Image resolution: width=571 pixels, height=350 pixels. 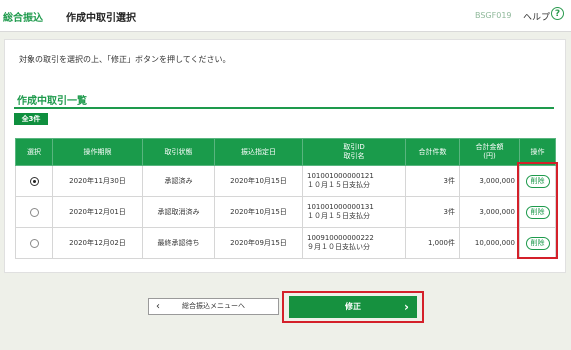 What do you see at coordinates (178, 243) in the screenshot?
I see `status-cell: 最終承認待ち` at bounding box center [178, 243].